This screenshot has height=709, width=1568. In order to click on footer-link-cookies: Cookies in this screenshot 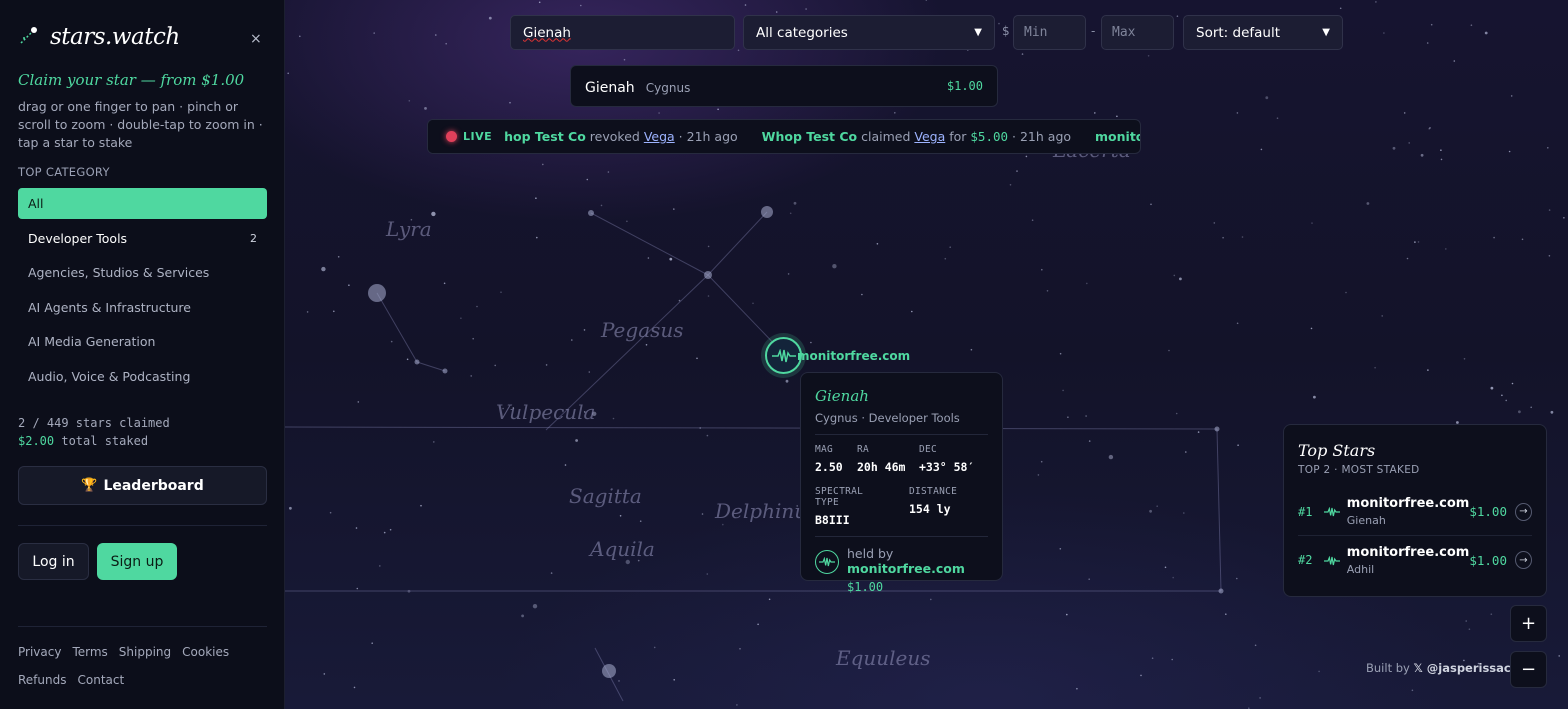, I will do `click(205, 652)`.